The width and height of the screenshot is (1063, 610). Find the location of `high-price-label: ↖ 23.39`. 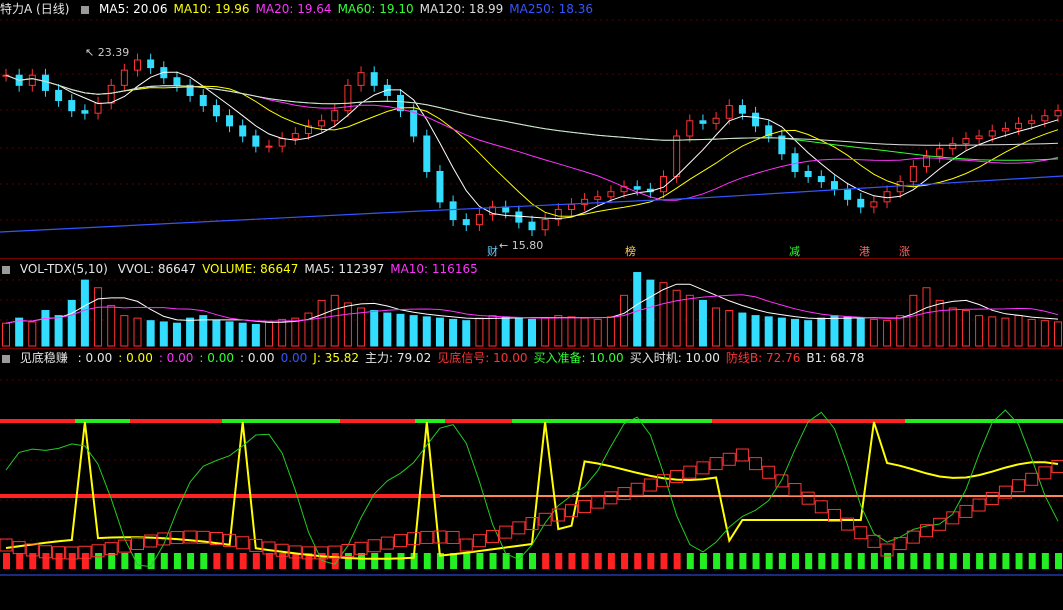

high-price-label: ↖ 23.39 is located at coordinates (107, 52).